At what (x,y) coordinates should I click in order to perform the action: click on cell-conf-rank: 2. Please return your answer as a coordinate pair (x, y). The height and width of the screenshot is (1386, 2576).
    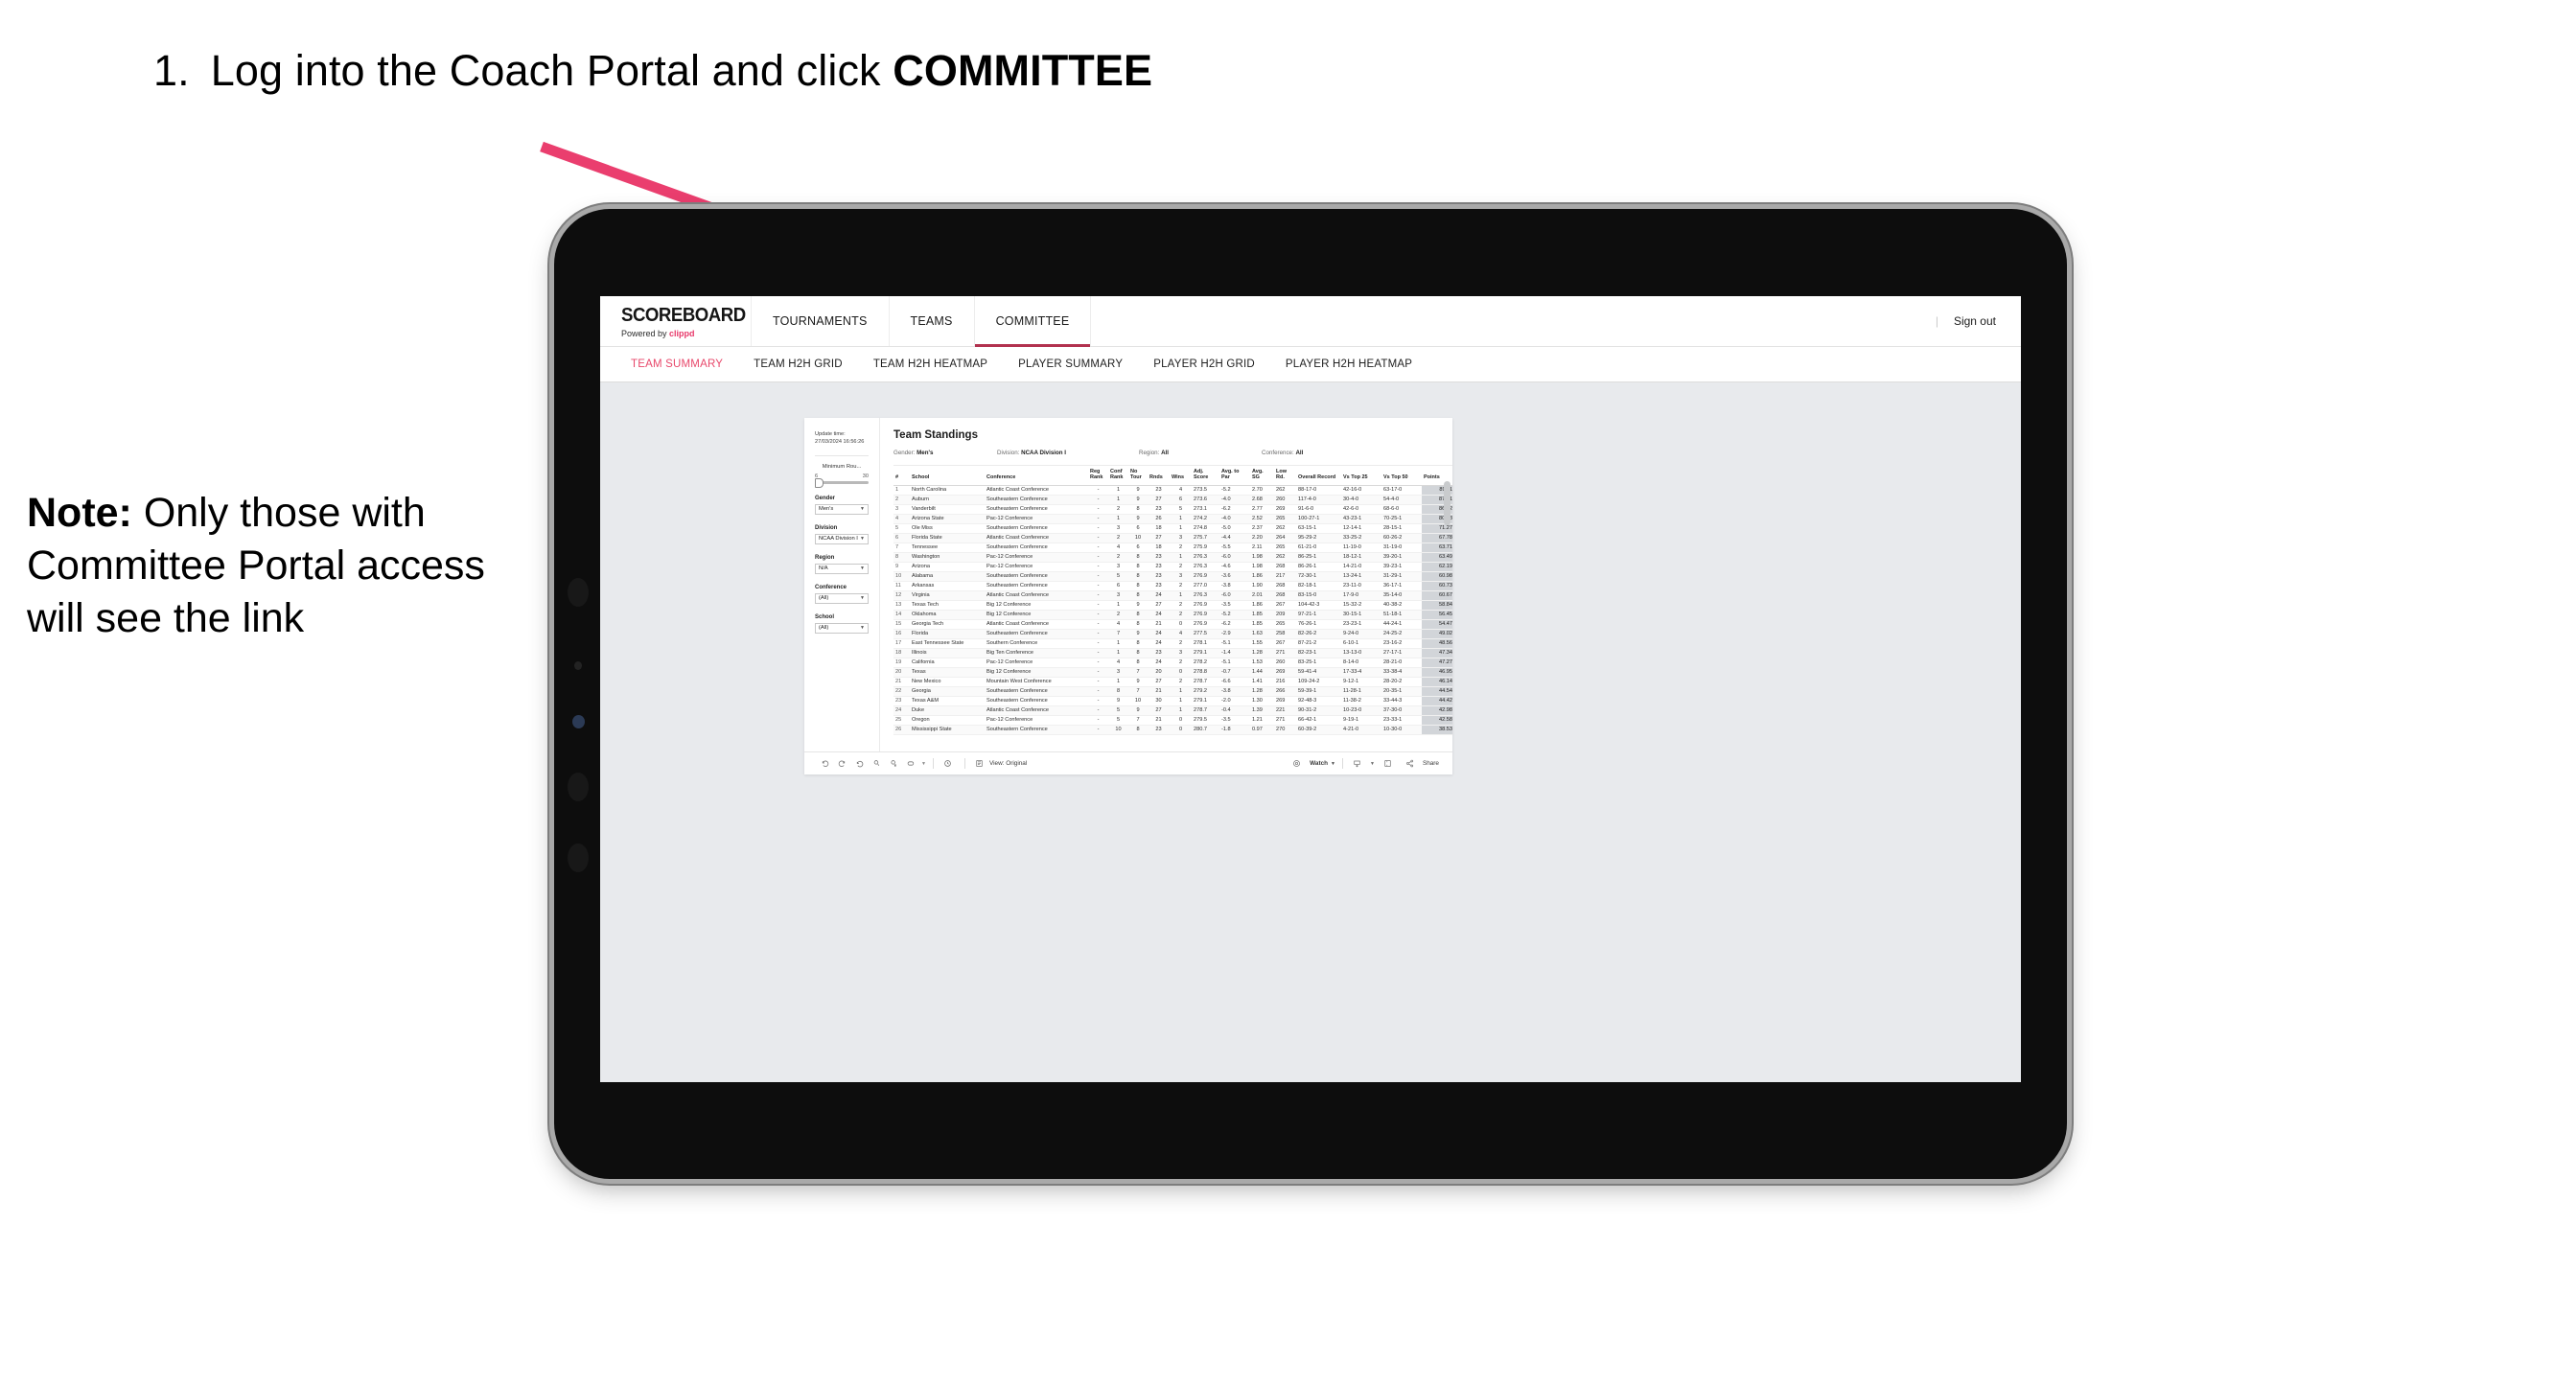
    Looking at the image, I should click on (1118, 615).